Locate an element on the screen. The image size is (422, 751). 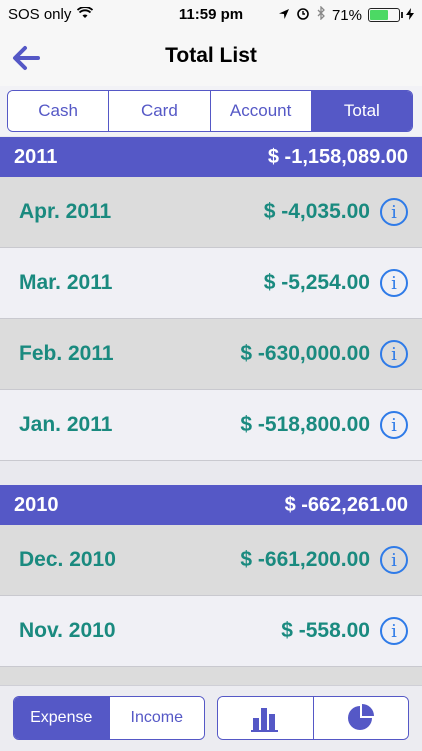
year-header-2010: 2010 $ -662,261.00 is located at coordinates (211, 505).